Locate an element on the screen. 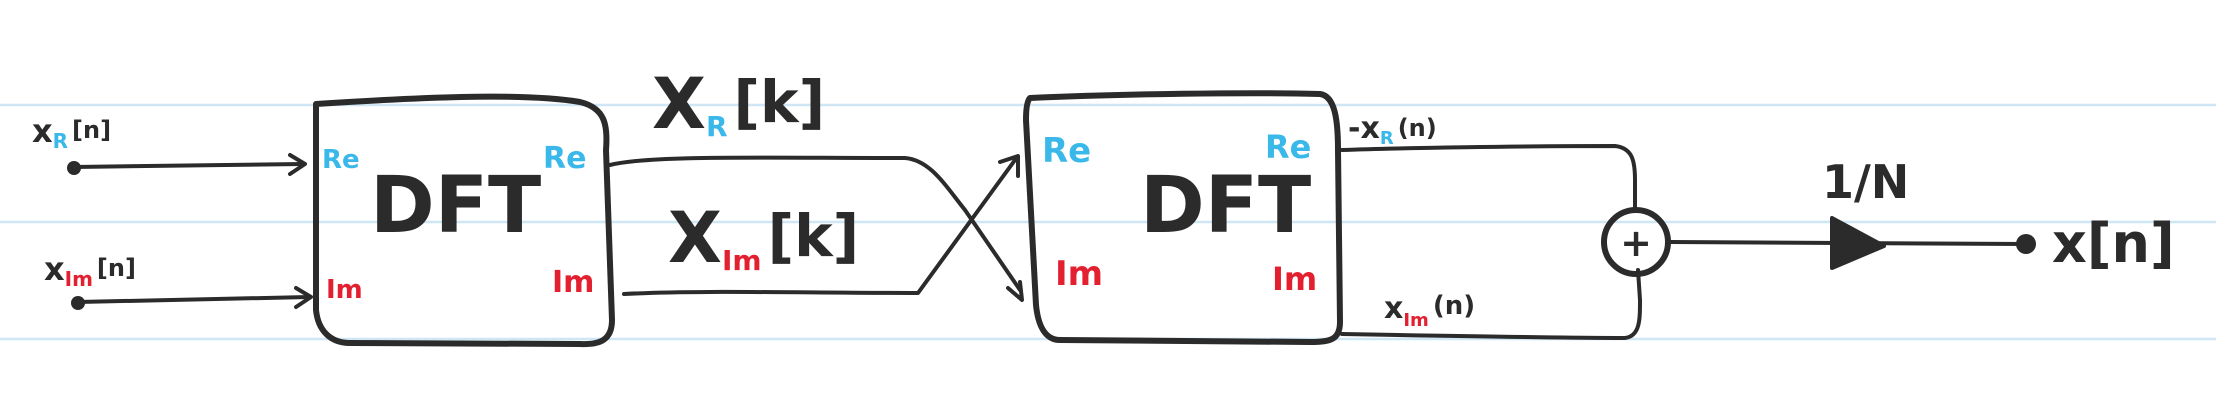  dft-block-1: DFT Re Im Re Im is located at coordinates (464, 220).